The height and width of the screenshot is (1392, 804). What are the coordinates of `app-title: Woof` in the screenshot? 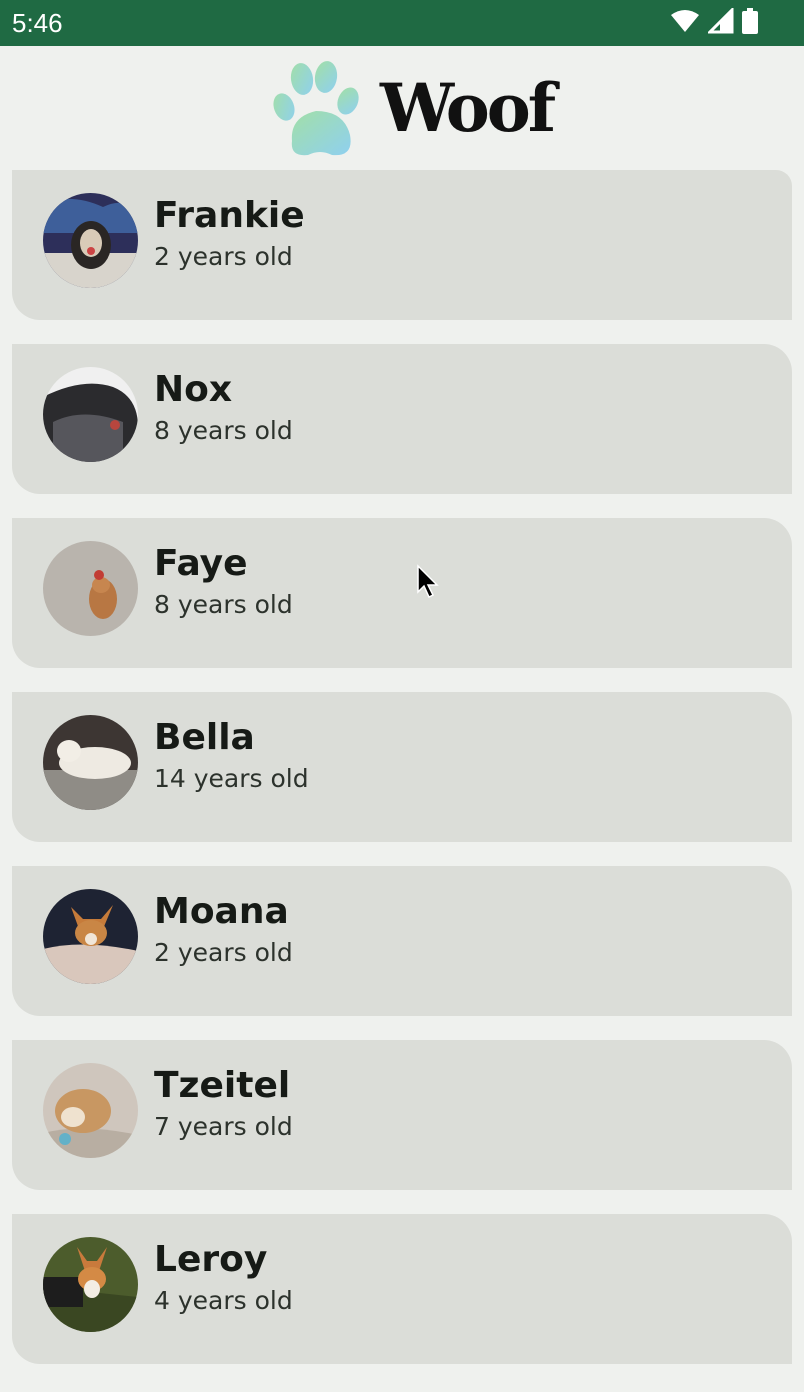 It's located at (468, 108).